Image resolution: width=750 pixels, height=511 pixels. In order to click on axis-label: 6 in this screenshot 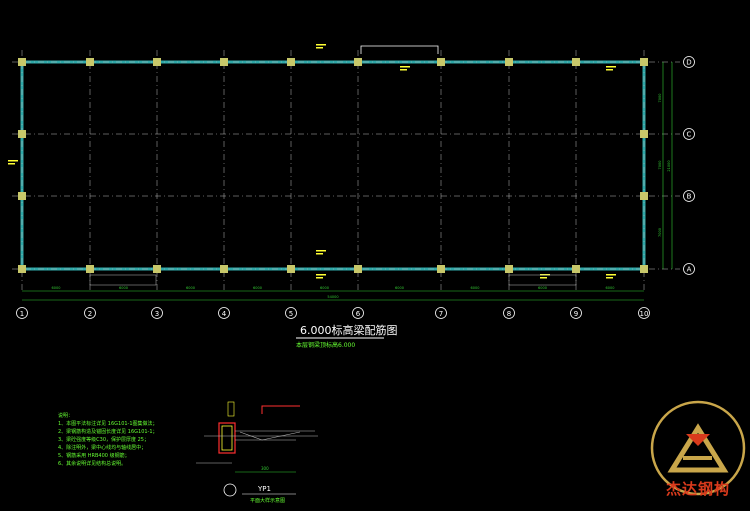, I will do `click(358, 314)`.